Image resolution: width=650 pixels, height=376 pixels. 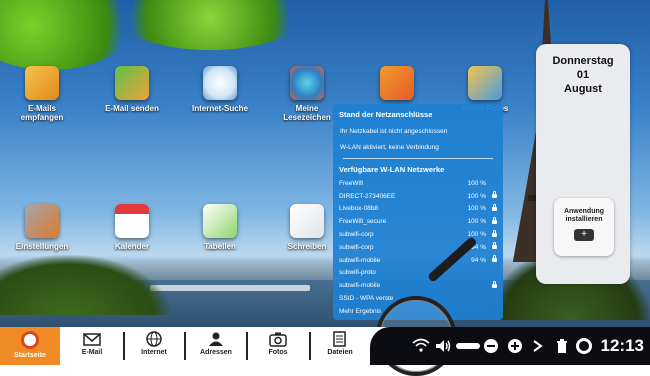 I want to click on install-app-widget: Anwendung installieren +, so click(x=584, y=227).